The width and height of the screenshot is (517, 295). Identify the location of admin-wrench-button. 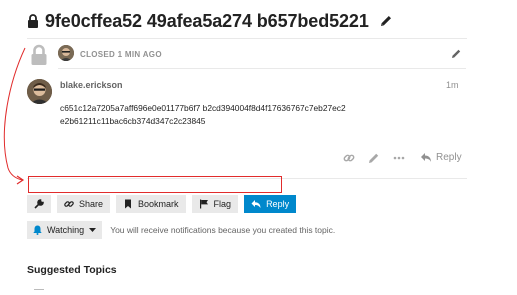
(39, 204).